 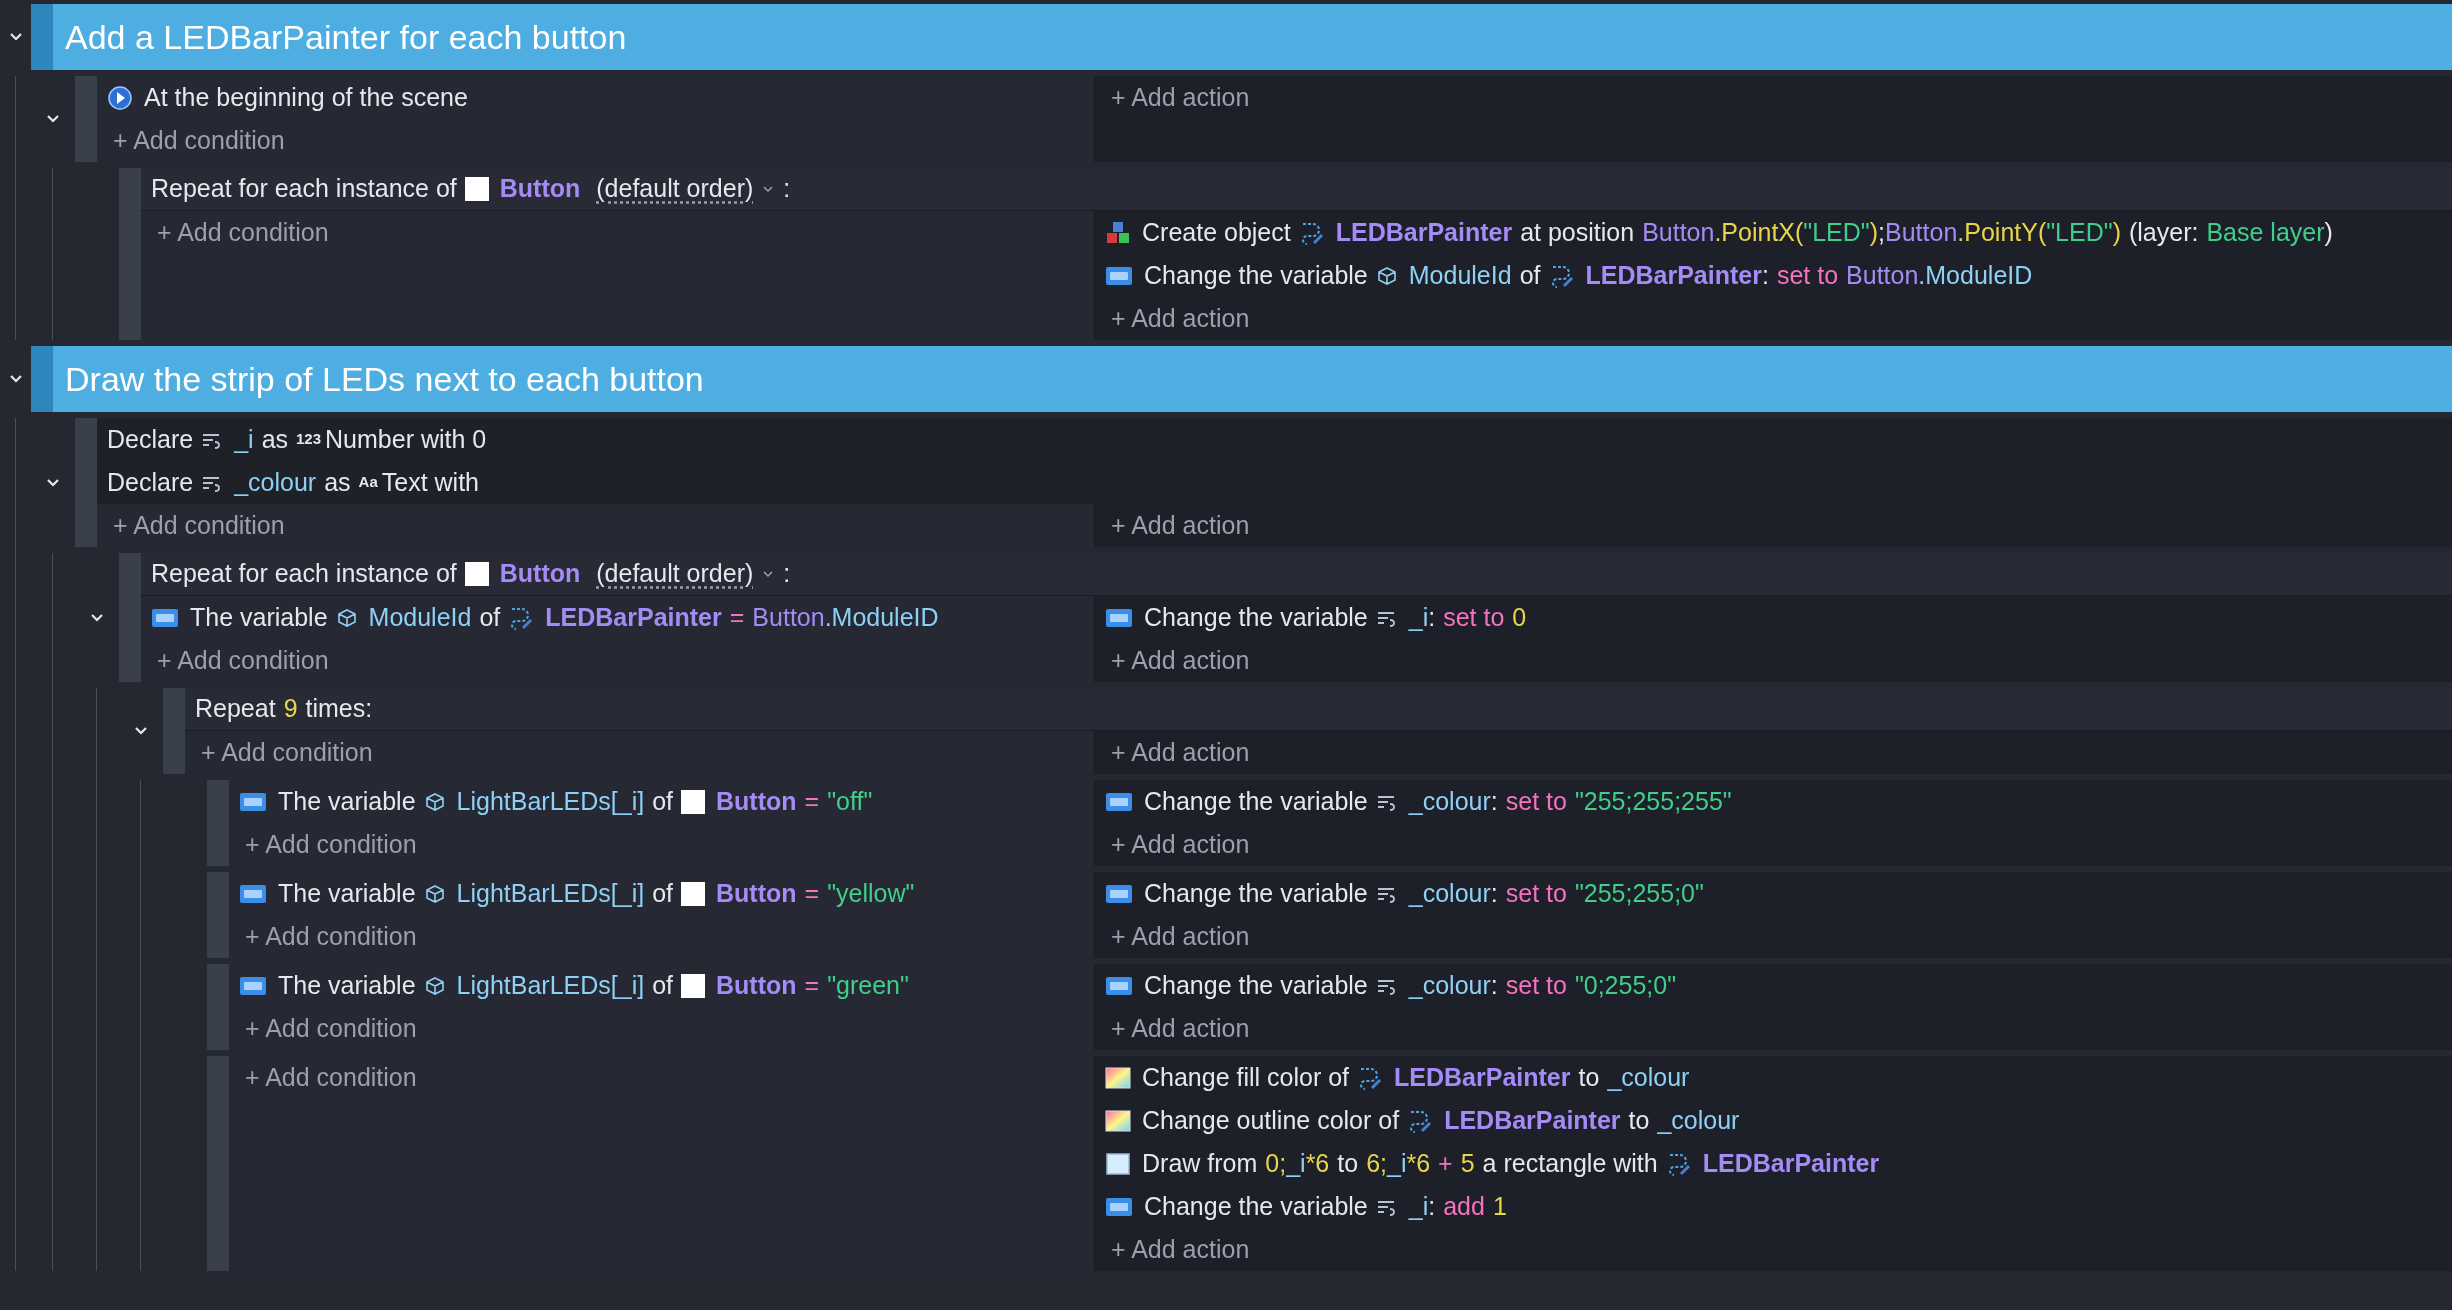 I want to click on string-value: "255;255;0", so click(x=1639, y=893).